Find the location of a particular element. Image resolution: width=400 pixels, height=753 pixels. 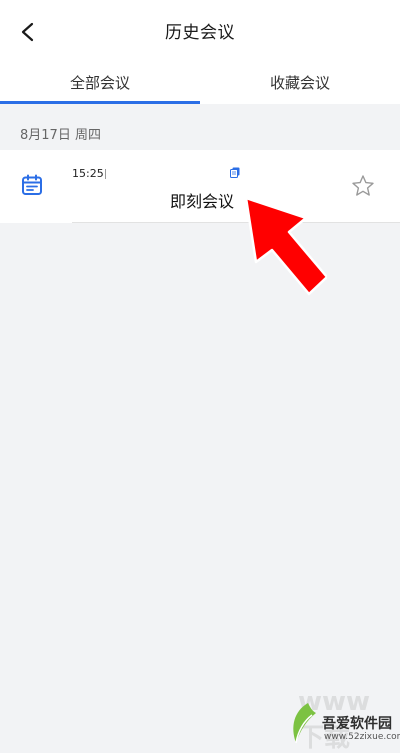

active-tab-indicator is located at coordinates (100, 102).